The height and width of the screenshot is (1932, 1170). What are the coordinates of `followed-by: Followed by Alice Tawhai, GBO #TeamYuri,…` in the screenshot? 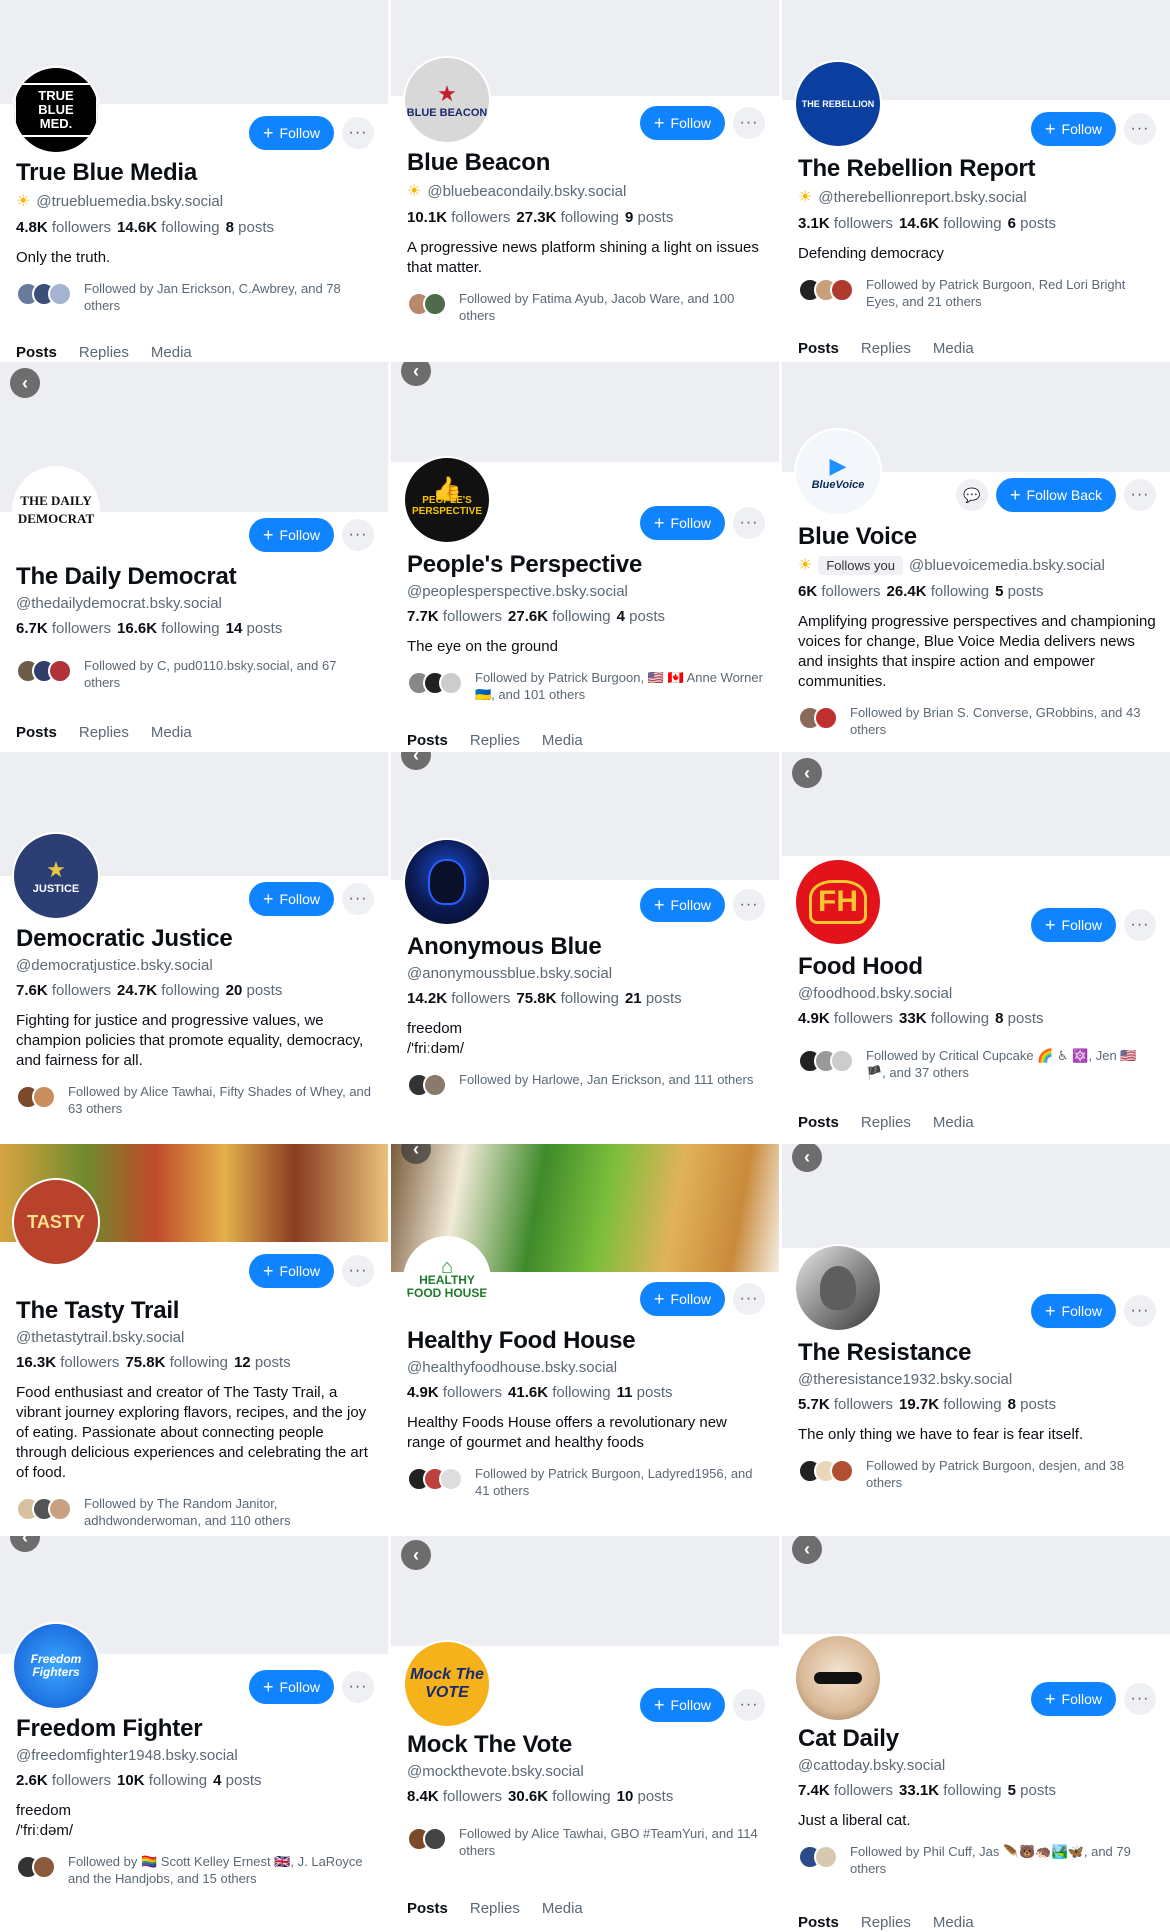 It's located at (587, 1842).